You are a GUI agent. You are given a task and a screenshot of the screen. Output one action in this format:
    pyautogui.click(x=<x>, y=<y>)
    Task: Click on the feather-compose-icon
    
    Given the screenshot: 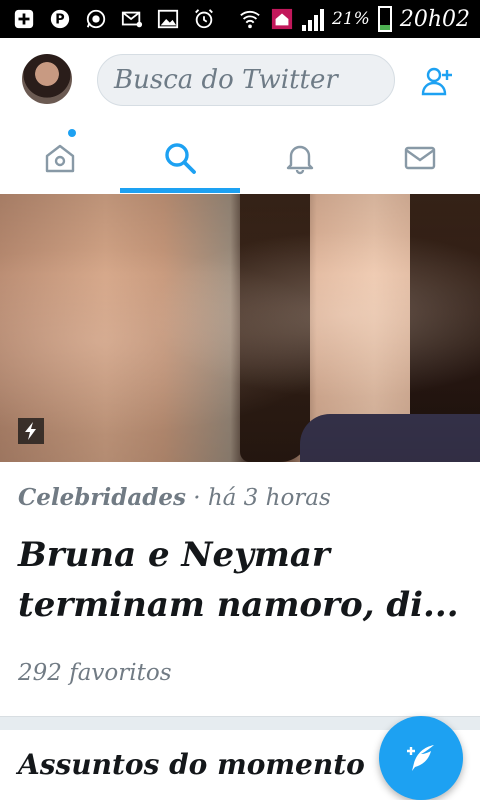 What is the action you would take?
    pyautogui.click(x=420, y=758)
    